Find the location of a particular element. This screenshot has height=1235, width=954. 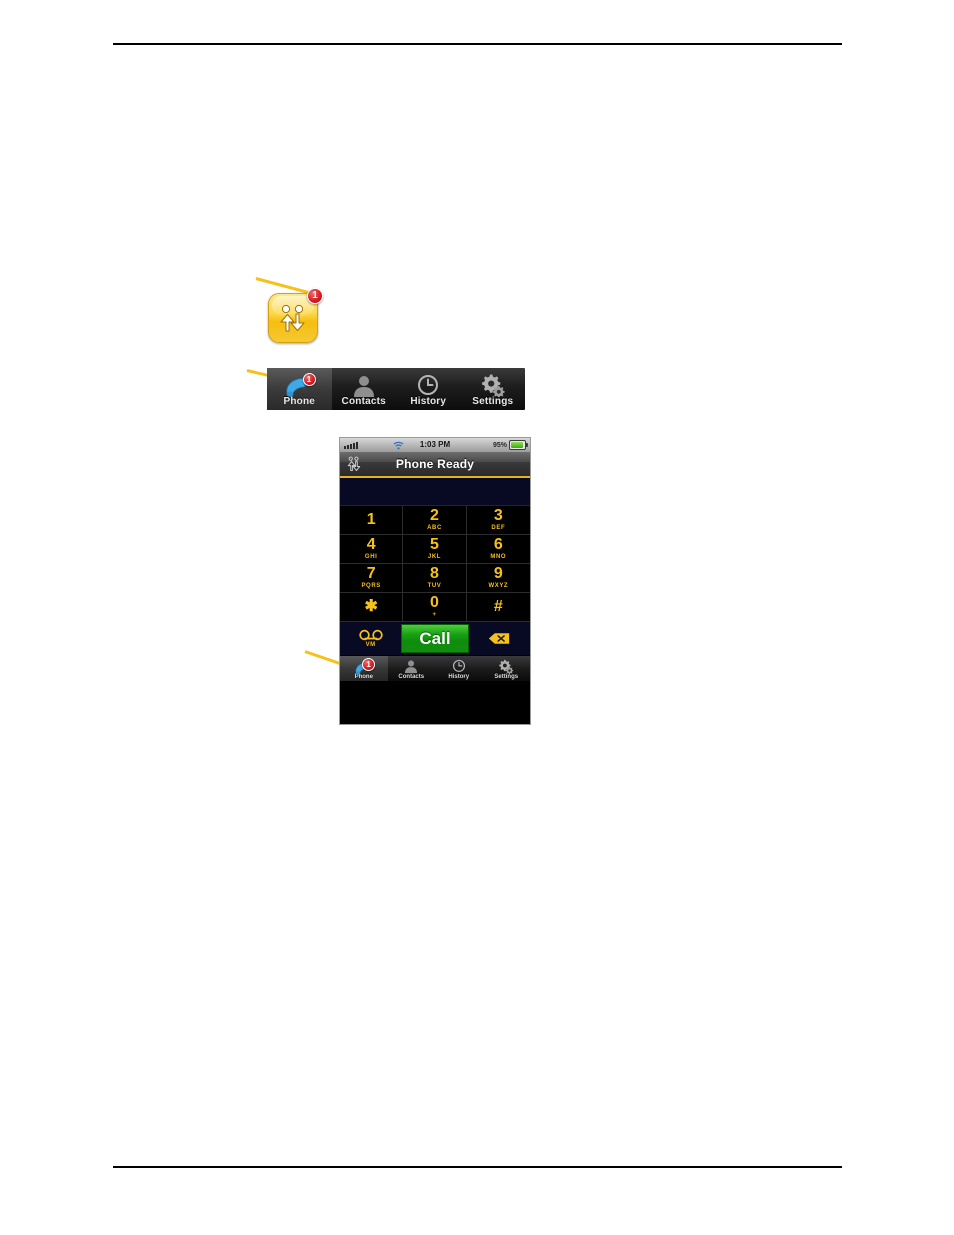

key-4: 4 GHI is located at coordinates (372, 549).